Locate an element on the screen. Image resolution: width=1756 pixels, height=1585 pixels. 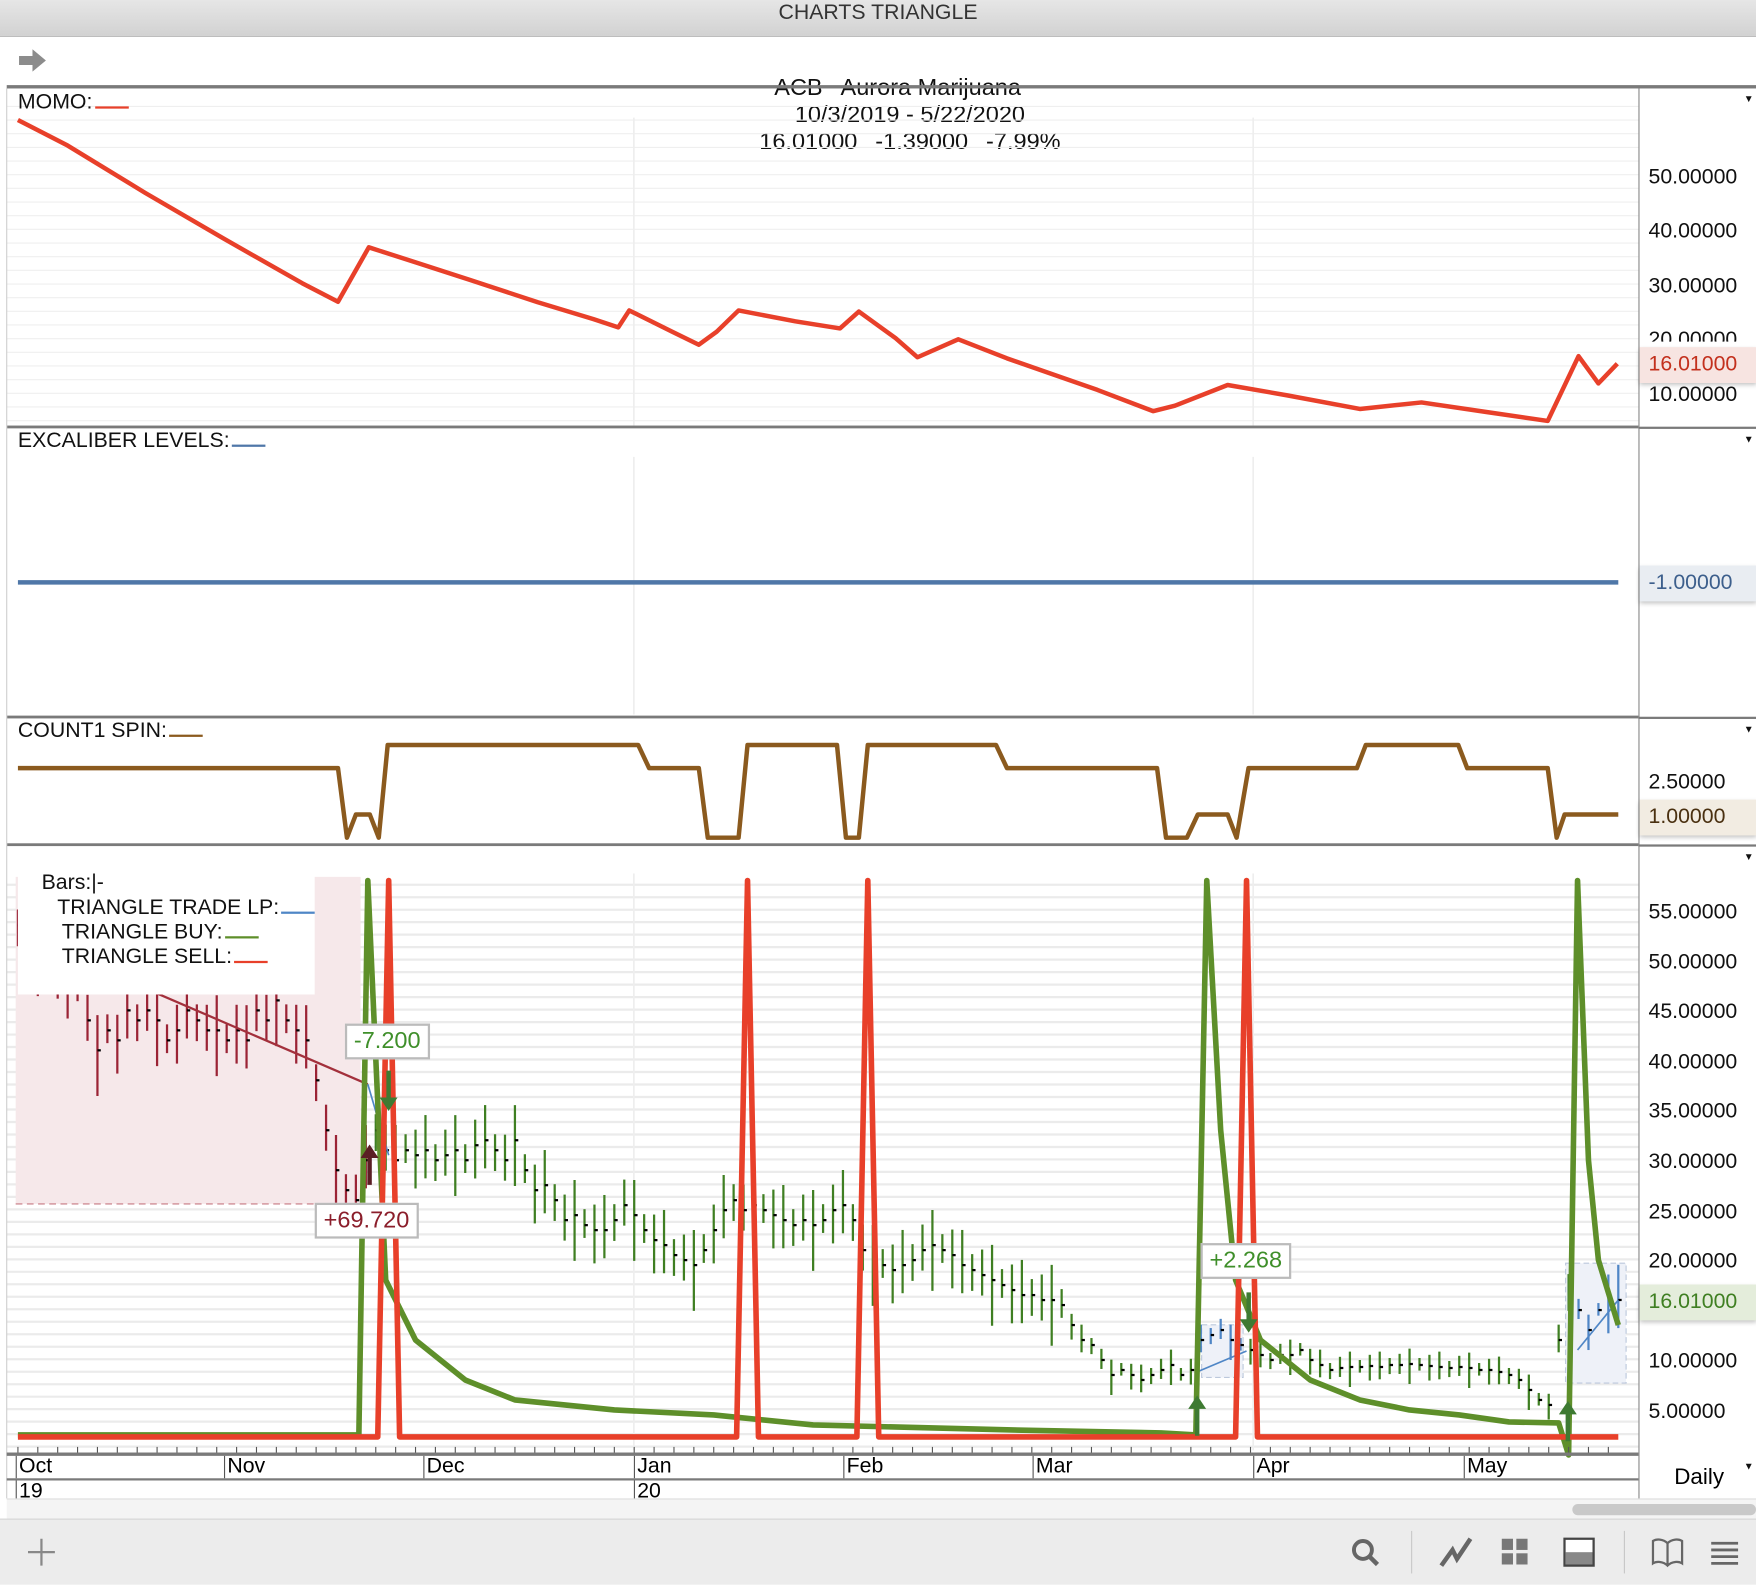
sell-label: TRIANGLE SELL: is located at coordinates (147, 957).